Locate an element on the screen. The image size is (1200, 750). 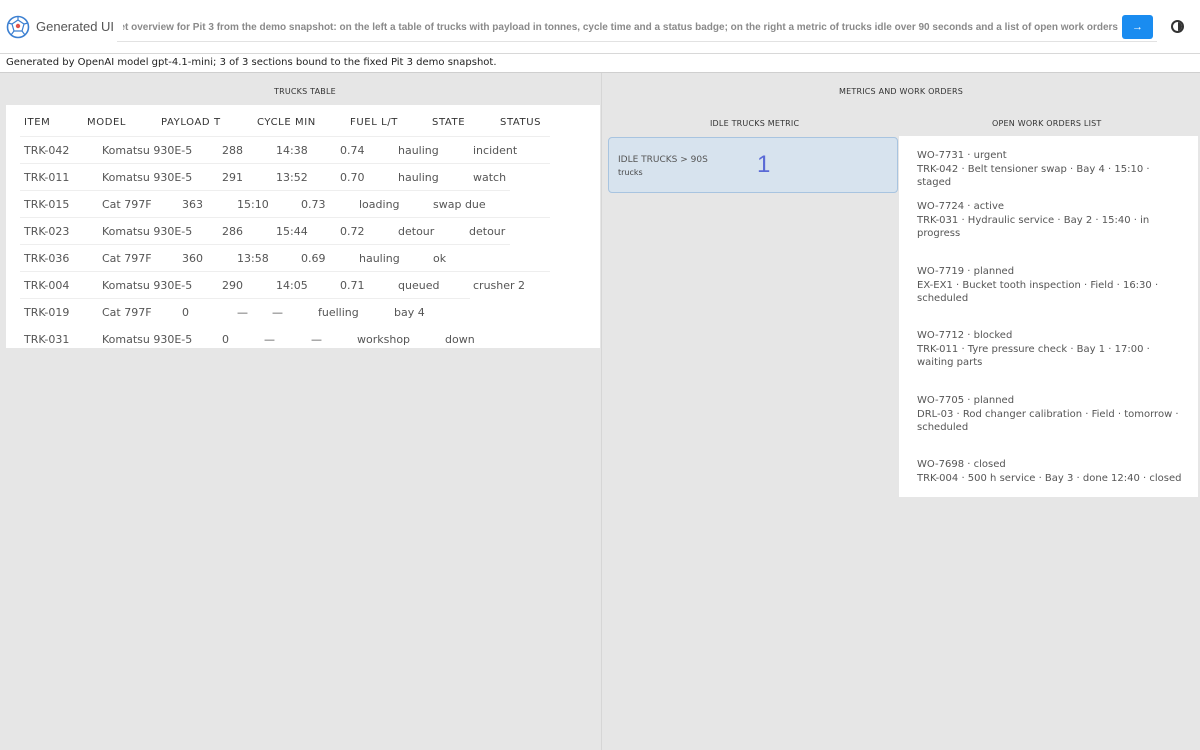
cell-payload: 286 is located at coordinates (232, 231).